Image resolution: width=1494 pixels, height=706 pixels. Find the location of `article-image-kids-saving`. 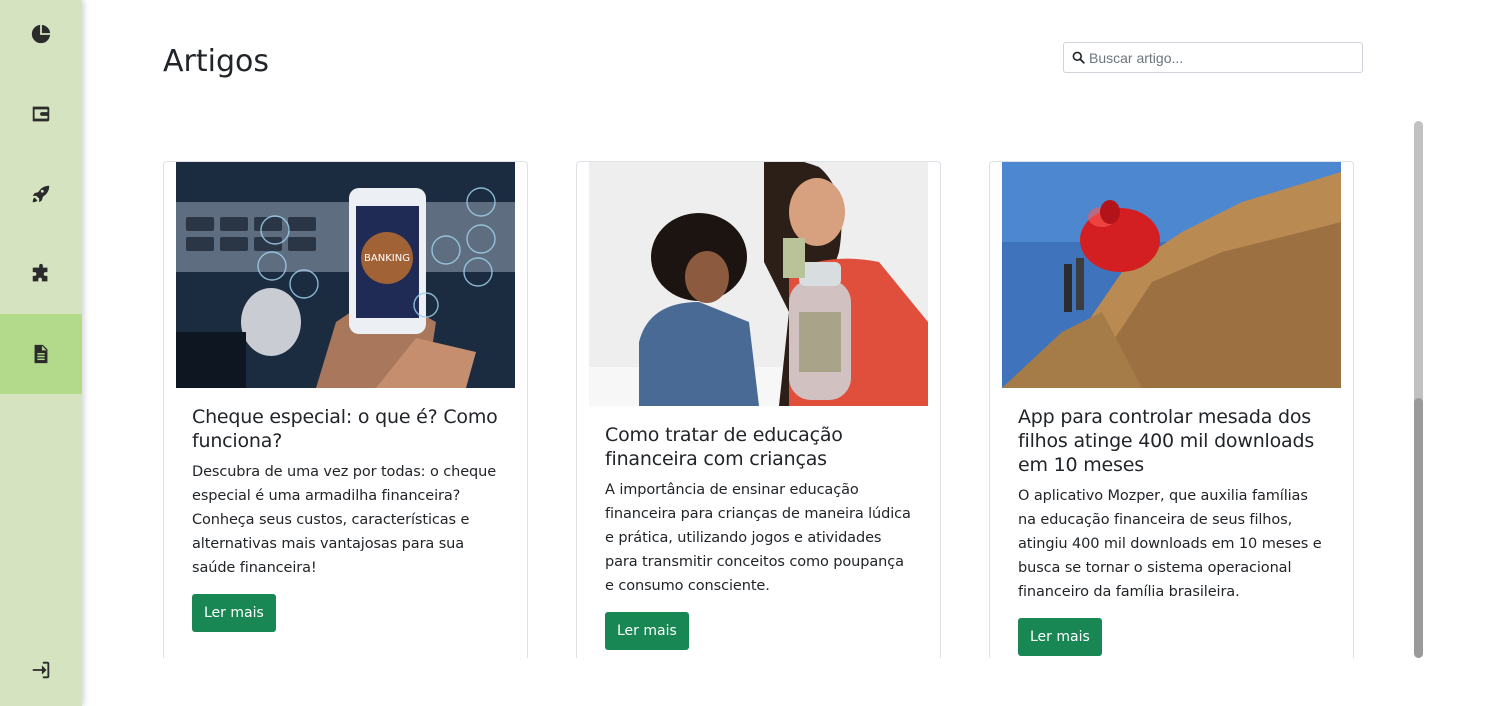

article-image-kids-saving is located at coordinates (758, 284).